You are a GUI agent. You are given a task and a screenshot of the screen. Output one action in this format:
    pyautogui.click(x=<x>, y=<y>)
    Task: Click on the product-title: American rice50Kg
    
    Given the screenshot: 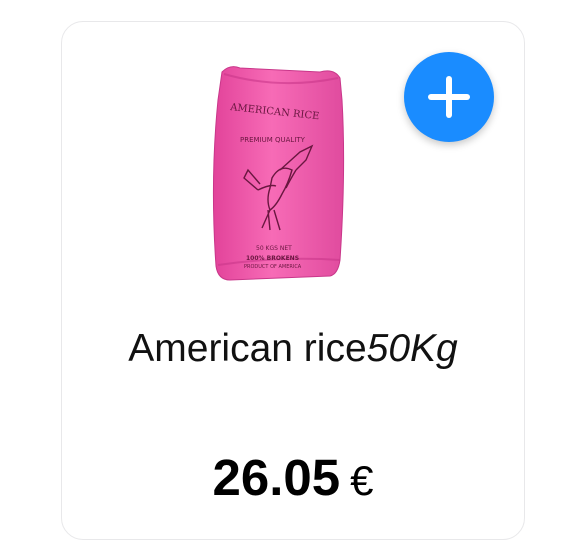 What is the action you would take?
    pyautogui.click(x=293, y=349)
    